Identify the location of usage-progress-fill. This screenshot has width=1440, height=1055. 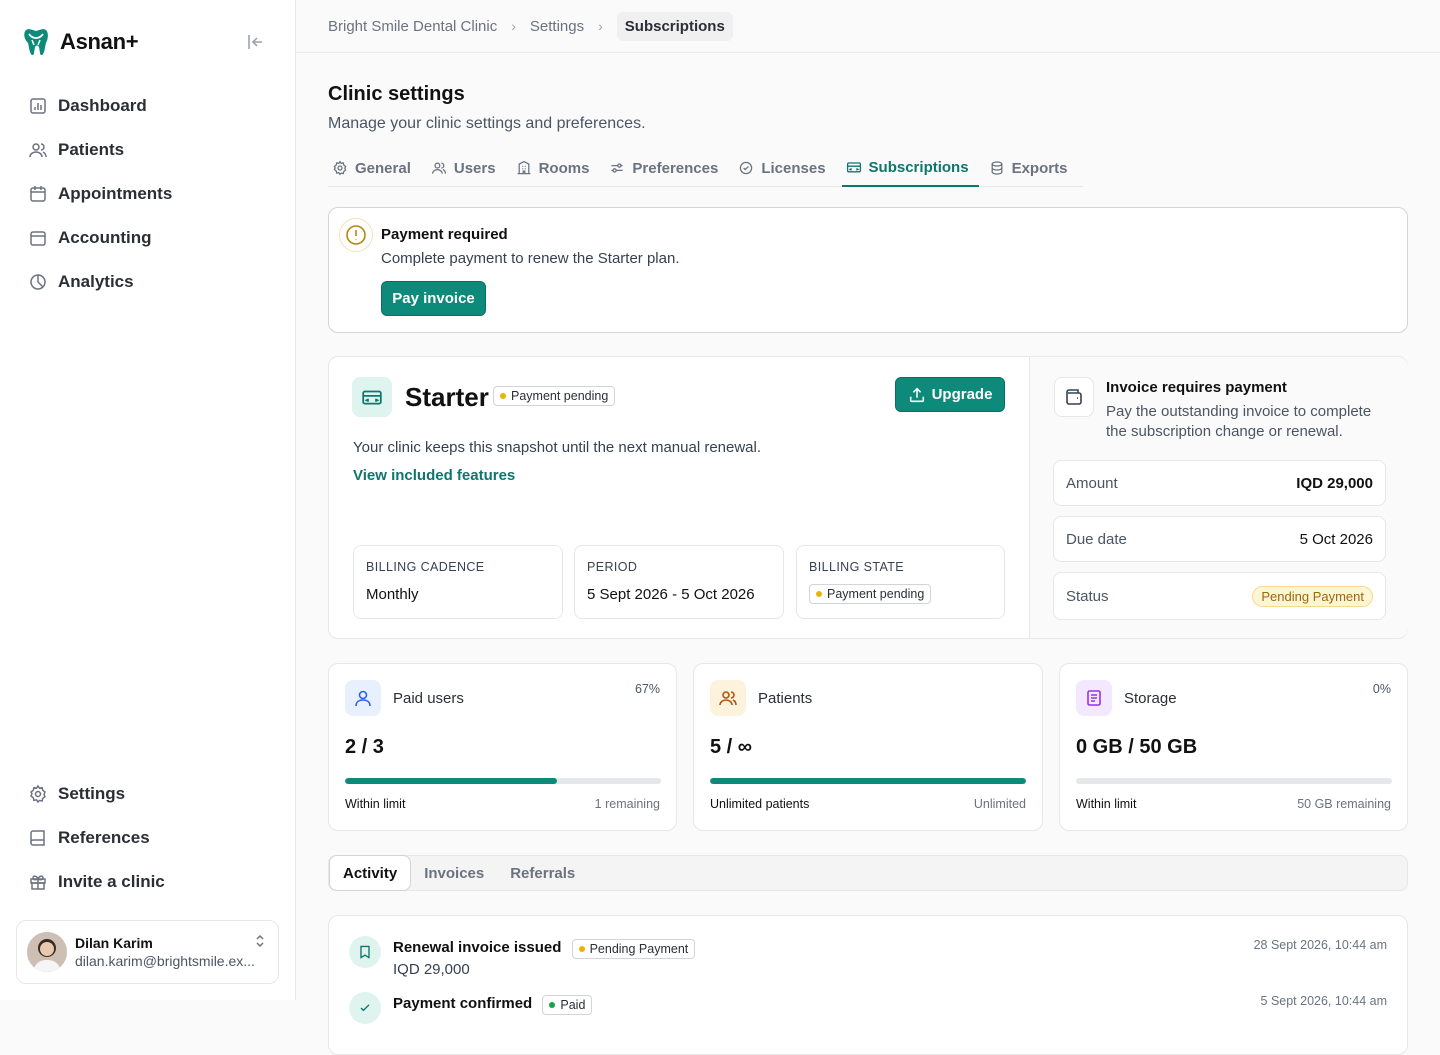
(868, 781).